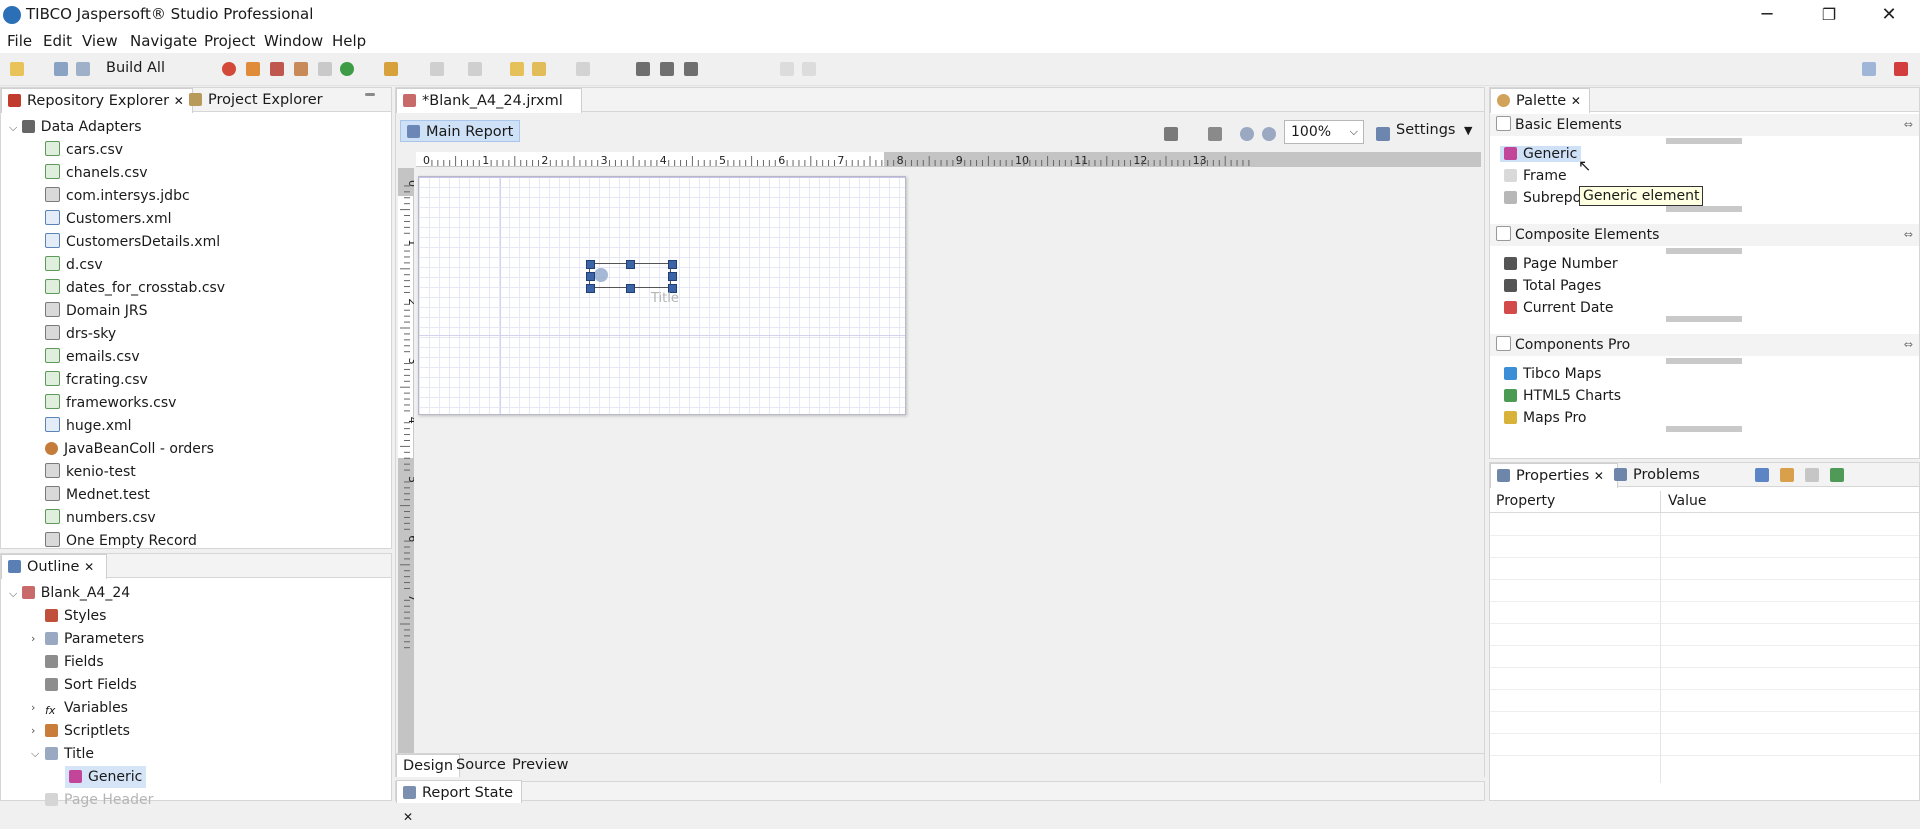 Image resolution: width=1920 pixels, height=829 pixels. Describe the element at coordinates (256, 100) in the screenshot. I see `tab-project-explorer: Project Explorer` at that location.